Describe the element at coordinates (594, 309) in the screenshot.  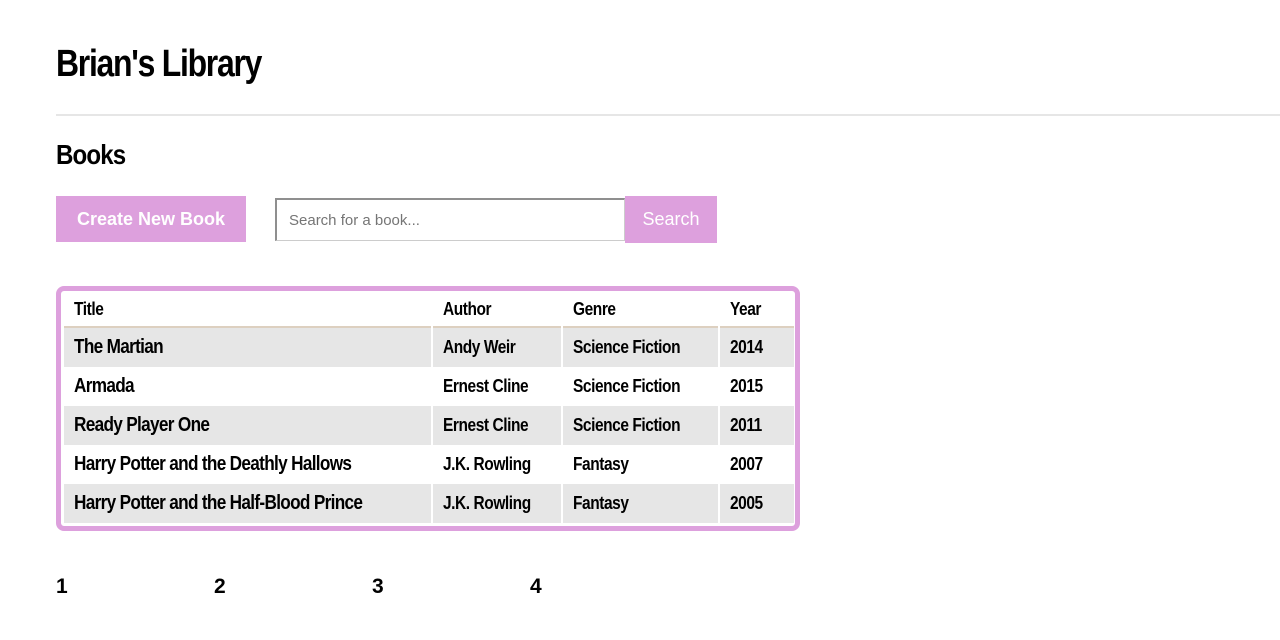
I see `column-header-label: Genre` at that location.